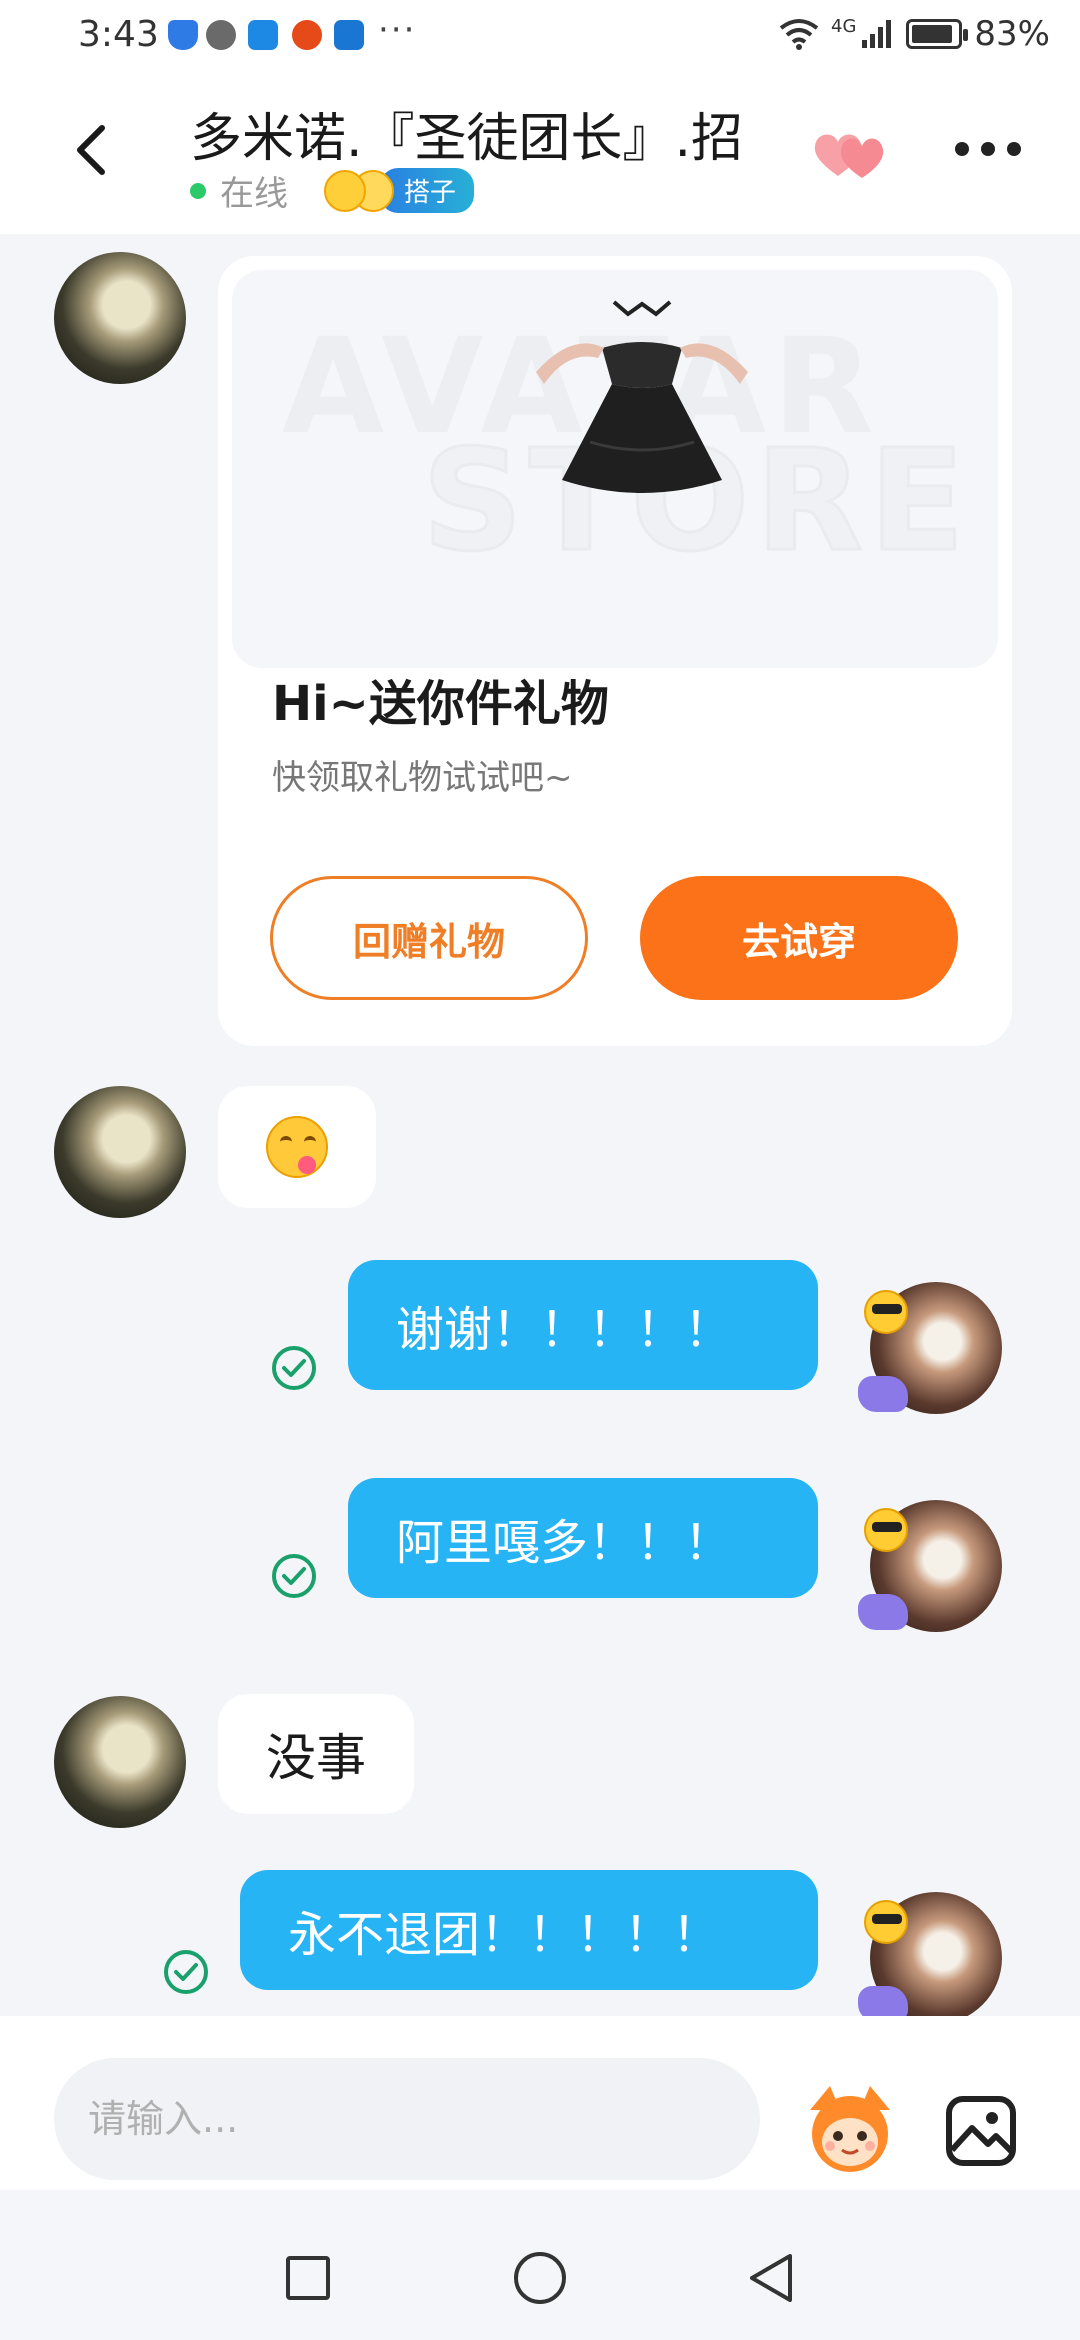 This screenshot has width=1080, height=2340. Describe the element at coordinates (642, 396) in the screenshot. I see `black-dress-image` at that location.